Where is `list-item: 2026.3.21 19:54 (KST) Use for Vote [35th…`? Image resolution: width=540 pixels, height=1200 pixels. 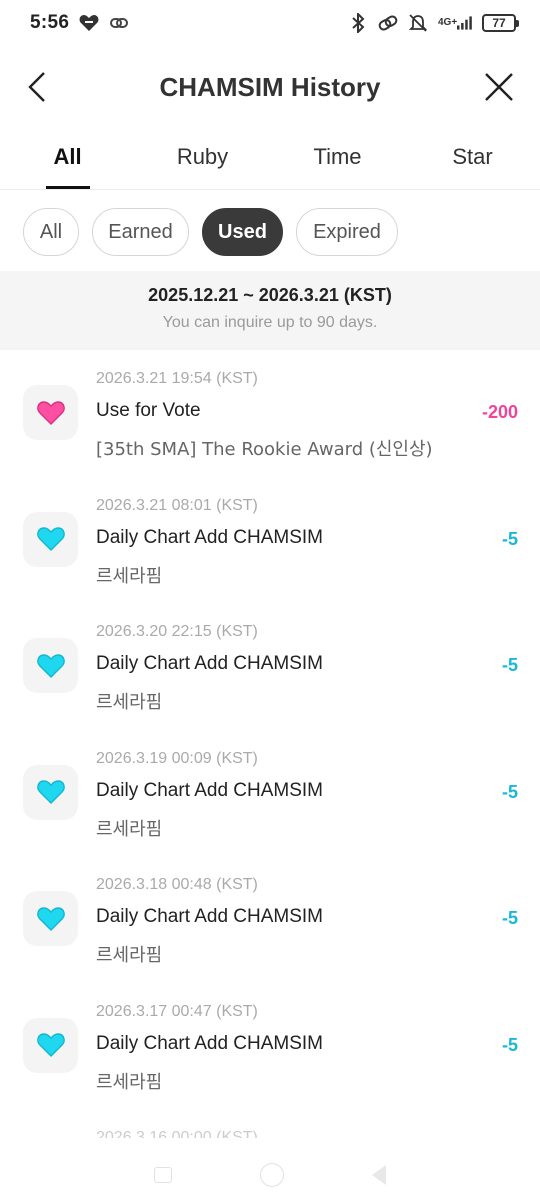
list-item: 2026.3.21 19:54 (KST) Use for Vote [35th… is located at coordinates (270, 413).